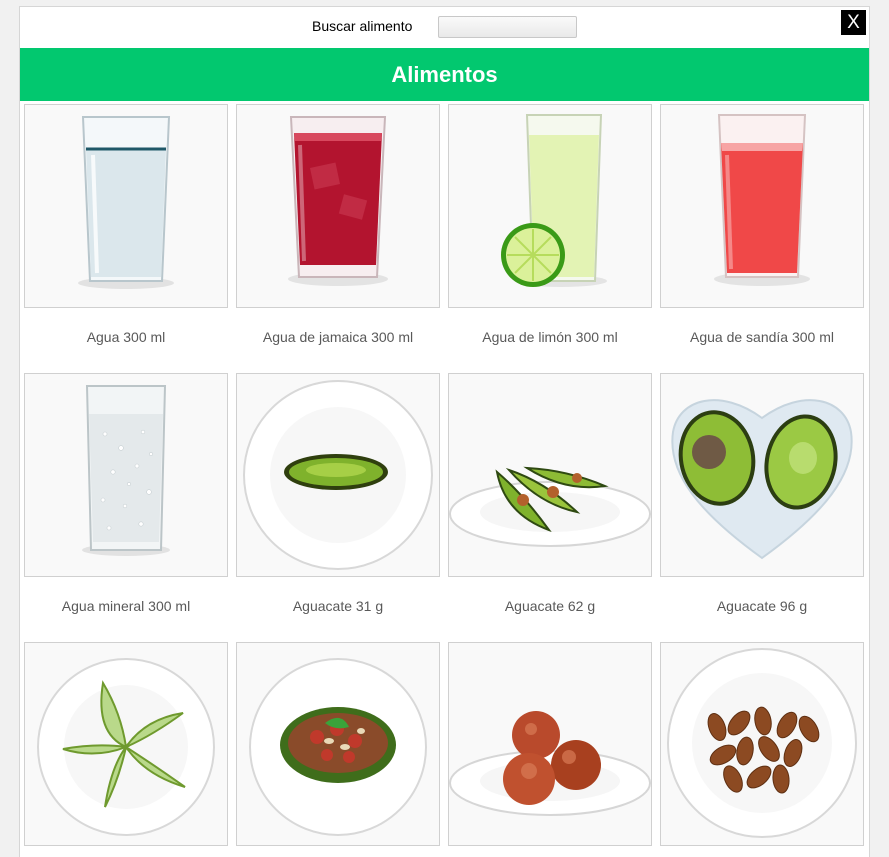 The image size is (889, 857). Describe the element at coordinates (126, 337) in the screenshot. I see `food-name: Agua 300 ml` at that location.